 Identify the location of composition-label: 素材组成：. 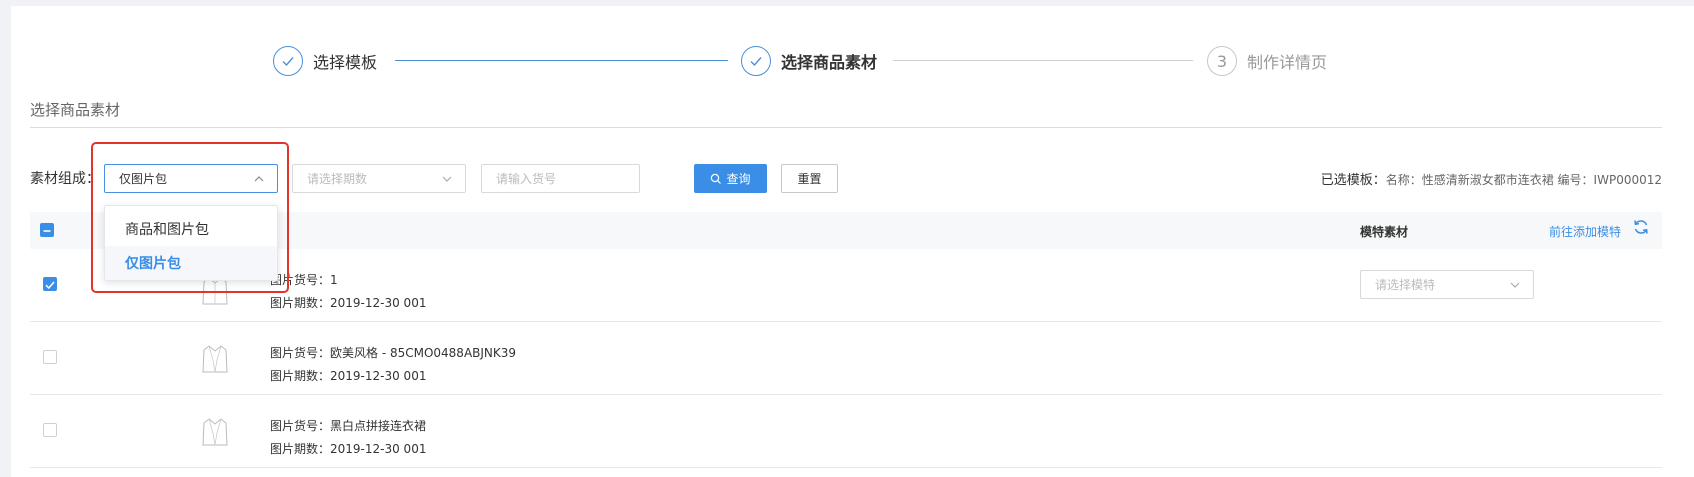
(65, 179).